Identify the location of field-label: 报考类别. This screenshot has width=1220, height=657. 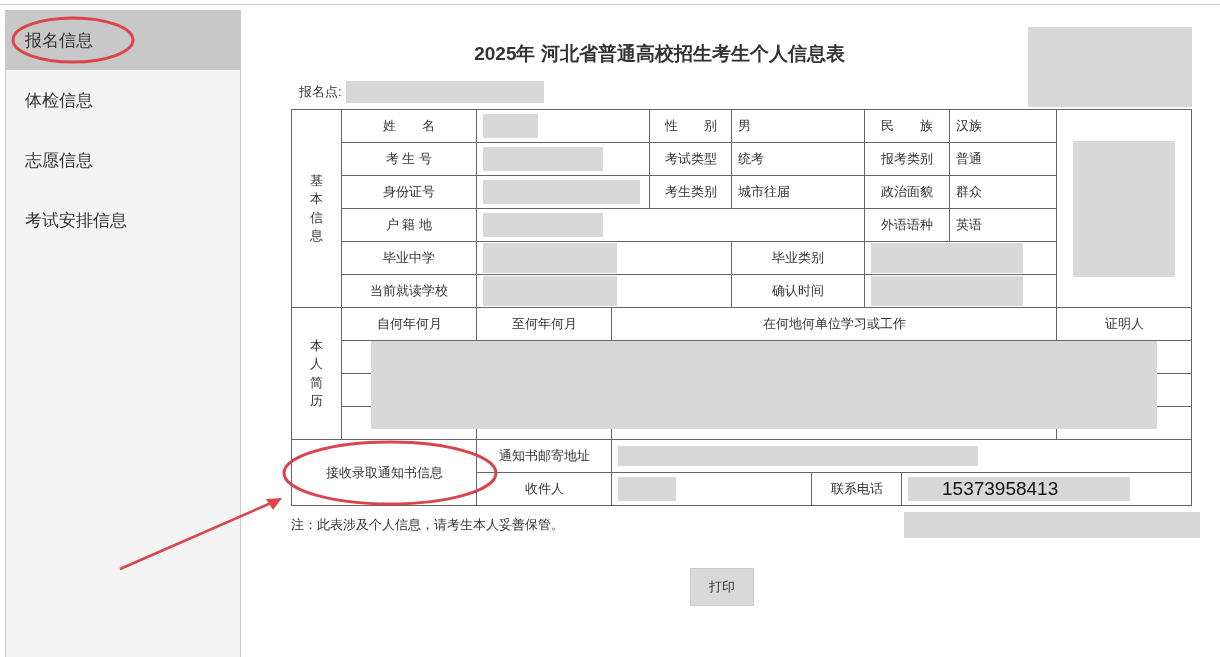
(907, 159).